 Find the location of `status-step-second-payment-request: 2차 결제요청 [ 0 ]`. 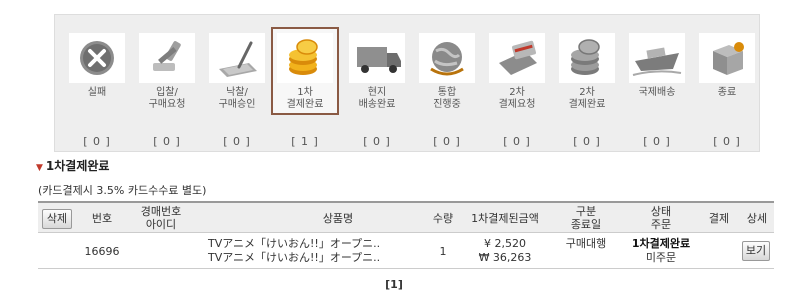

status-step-second-payment-request: 2차 결제요청 [ 0 ] is located at coordinates (517, 87).